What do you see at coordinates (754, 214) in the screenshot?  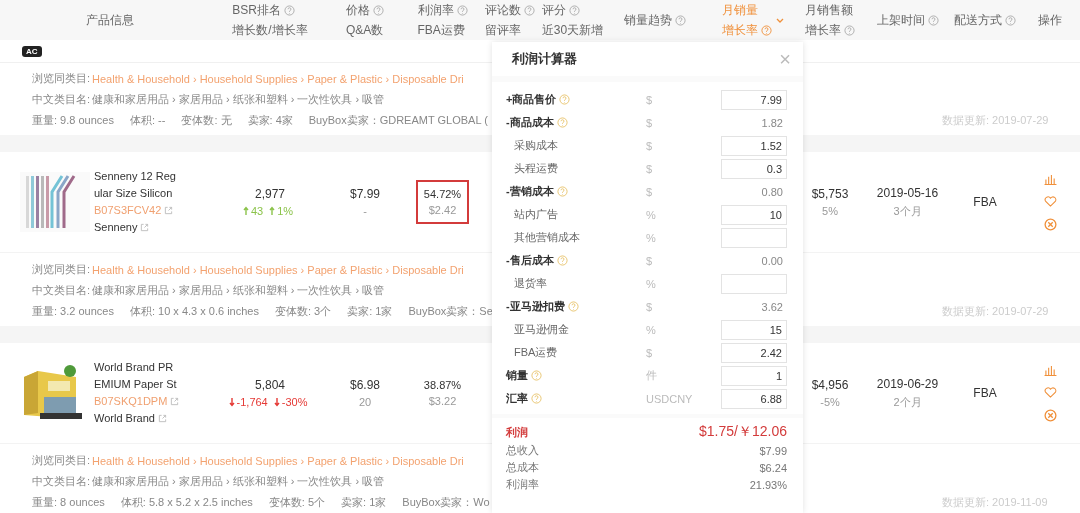 I see `input-field: 10` at bounding box center [754, 214].